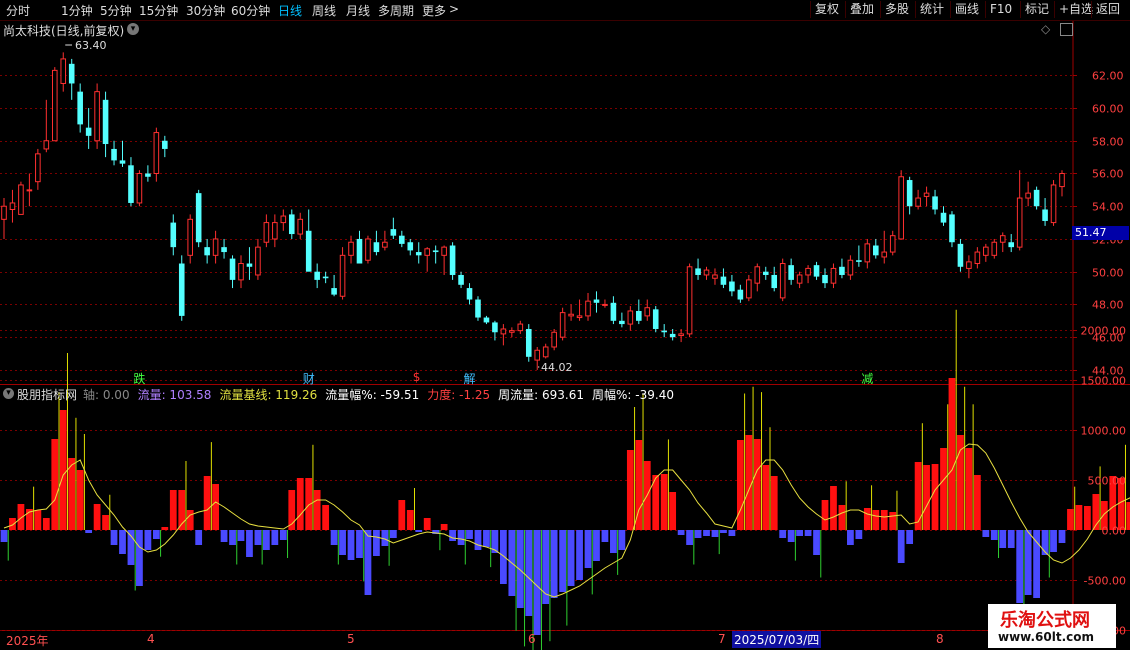 The height and width of the screenshot is (650, 1130). Describe the element at coordinates (1108, 273) in the screenshot. I see `price-tick-label: 50.00` at that location.